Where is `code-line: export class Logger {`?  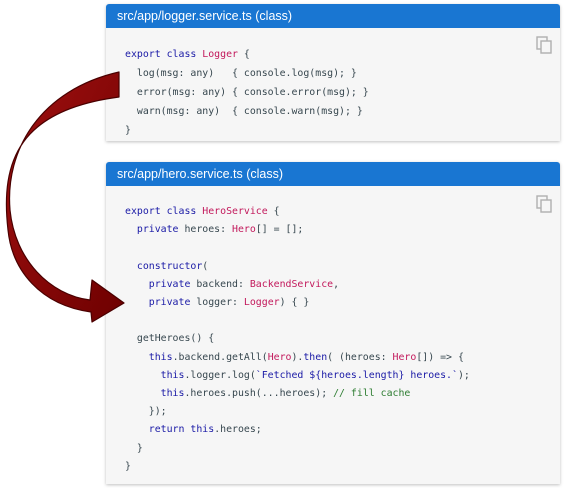
code-line: export class Logger { is located at coordinates (187, 54).